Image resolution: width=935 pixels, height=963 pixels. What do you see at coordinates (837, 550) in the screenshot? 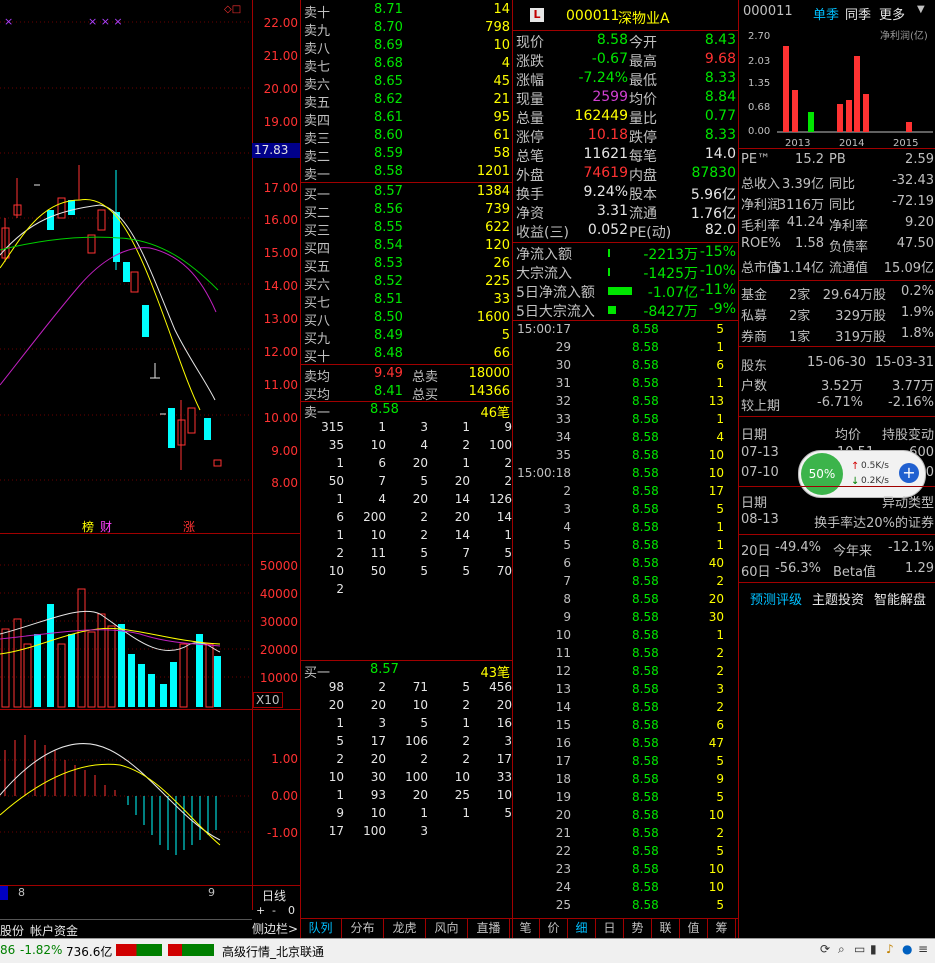
I see `perf-row: 20日 -49.4% 今年来 -12.1%` at bounding box center [837, 550].